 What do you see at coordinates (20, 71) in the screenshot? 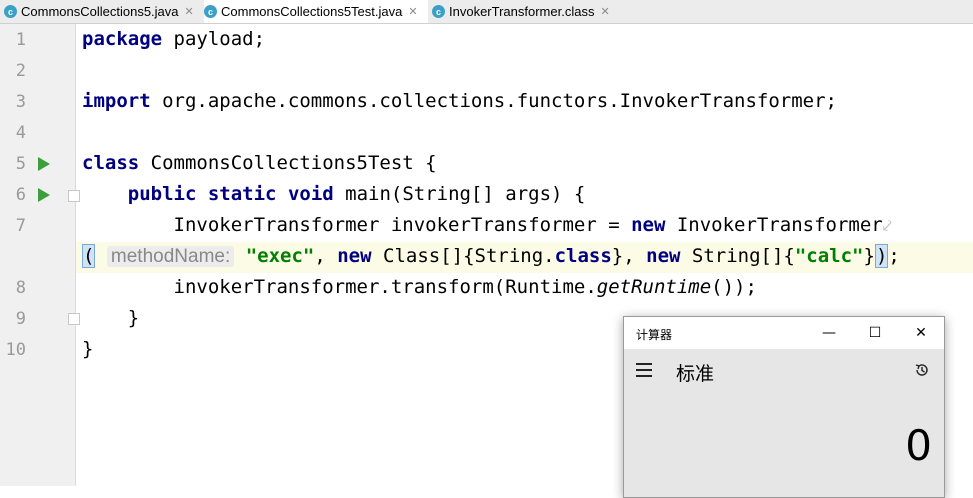
I see `line-number: 2` at bounding box center [20, 71].